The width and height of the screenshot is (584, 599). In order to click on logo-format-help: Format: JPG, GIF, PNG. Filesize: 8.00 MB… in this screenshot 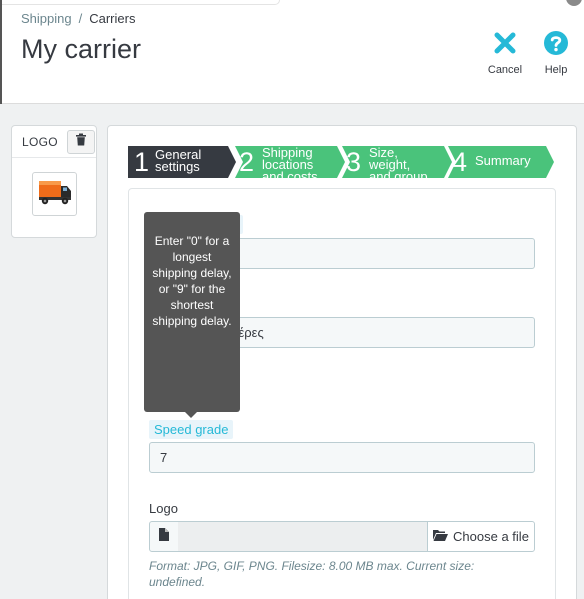, I will do `click(312, 574)`.